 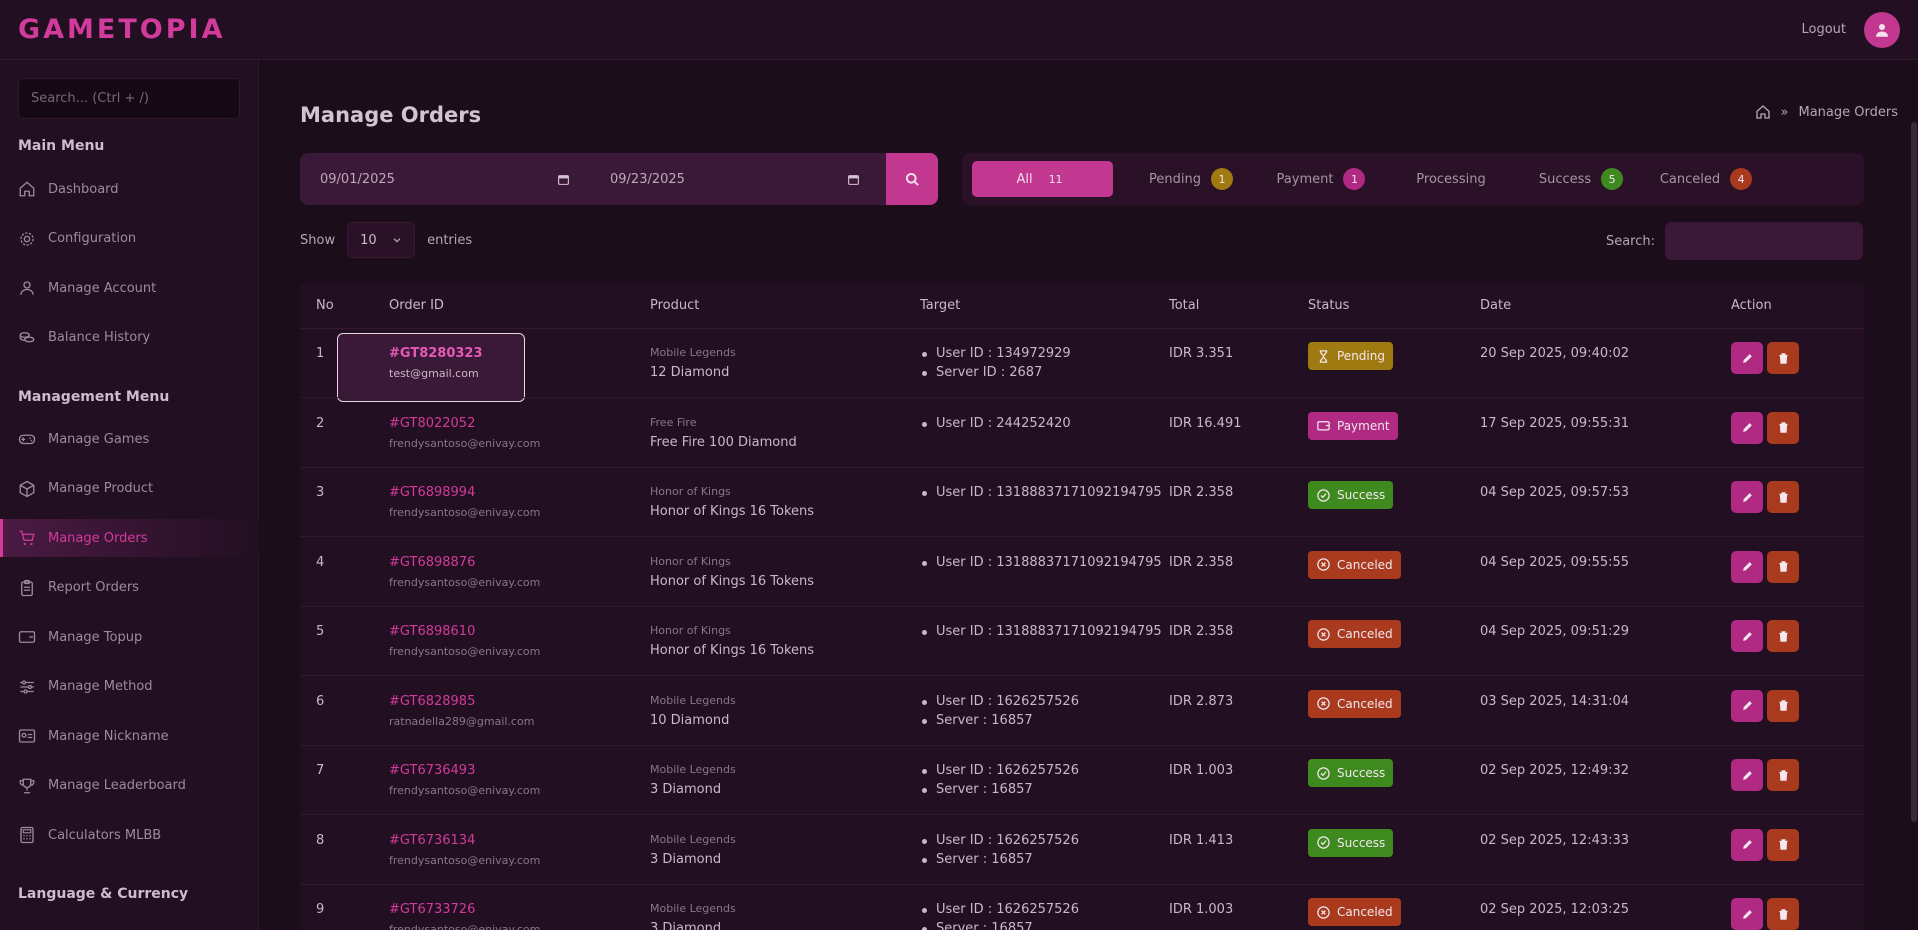 What do you see at coordinates (693, 363) in the screenshot?
I see `product-cell: Mobile Legends 12 Diamond` at bounding box center [693, 363].